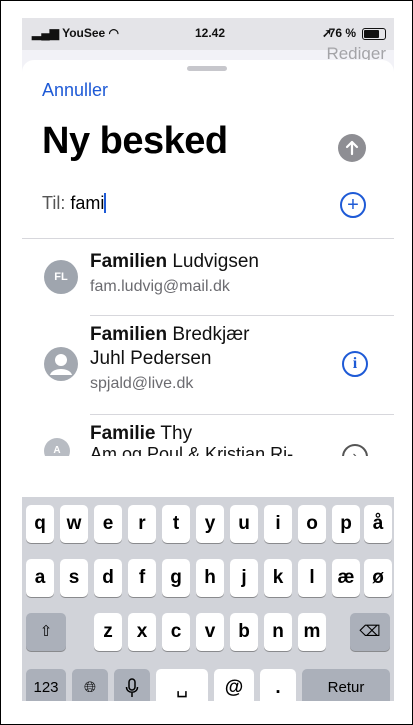  What do you see at coordinates (74, 578) in the screenshot?
I see `key: s` at bounding box center [74, 578].